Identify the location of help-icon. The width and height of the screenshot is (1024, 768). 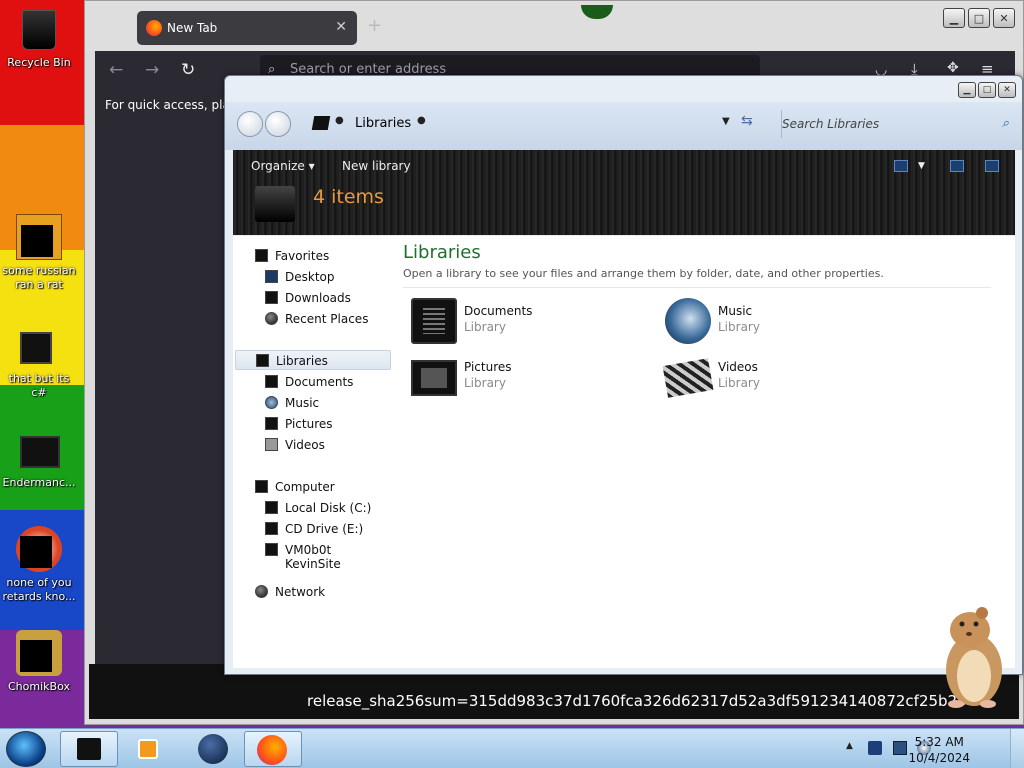
(992, 166).